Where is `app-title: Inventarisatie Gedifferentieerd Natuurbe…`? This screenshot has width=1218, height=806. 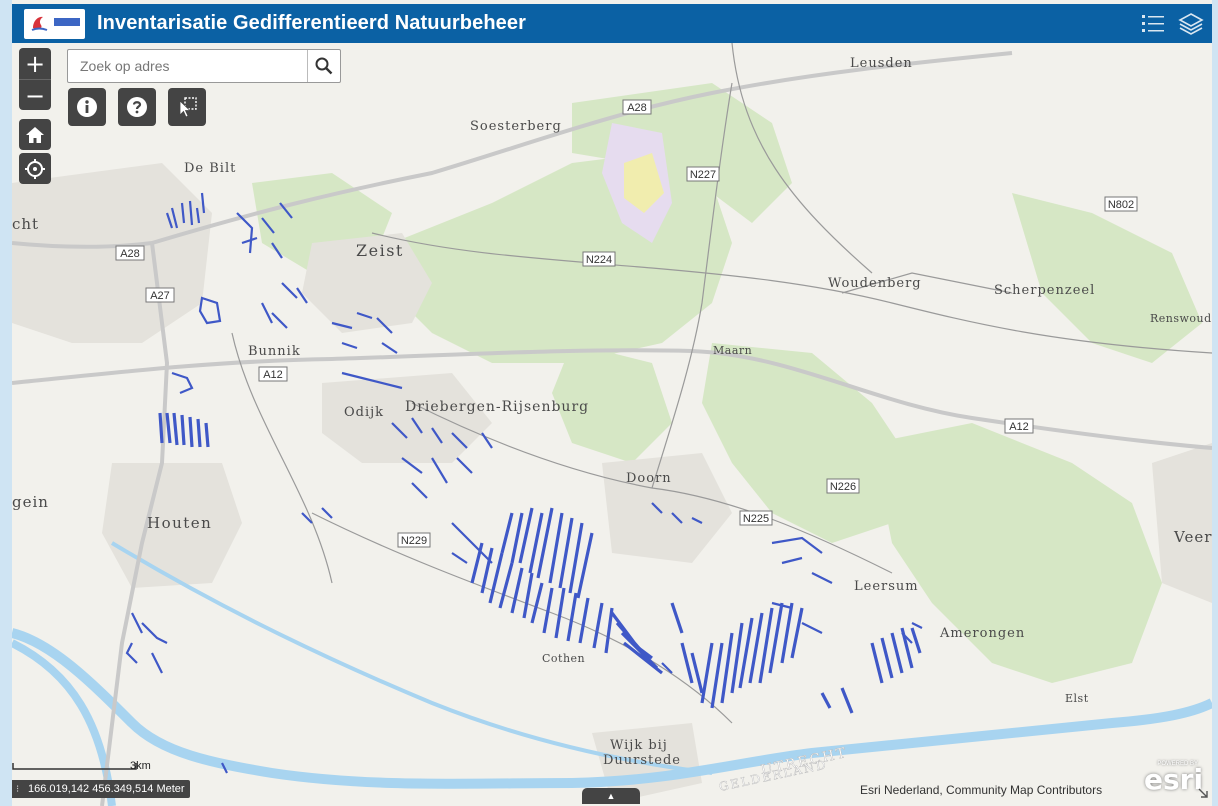
app-title: Inventarisatie Gedifferentieerd Natuurbe… is located at coordinates (311, 23).